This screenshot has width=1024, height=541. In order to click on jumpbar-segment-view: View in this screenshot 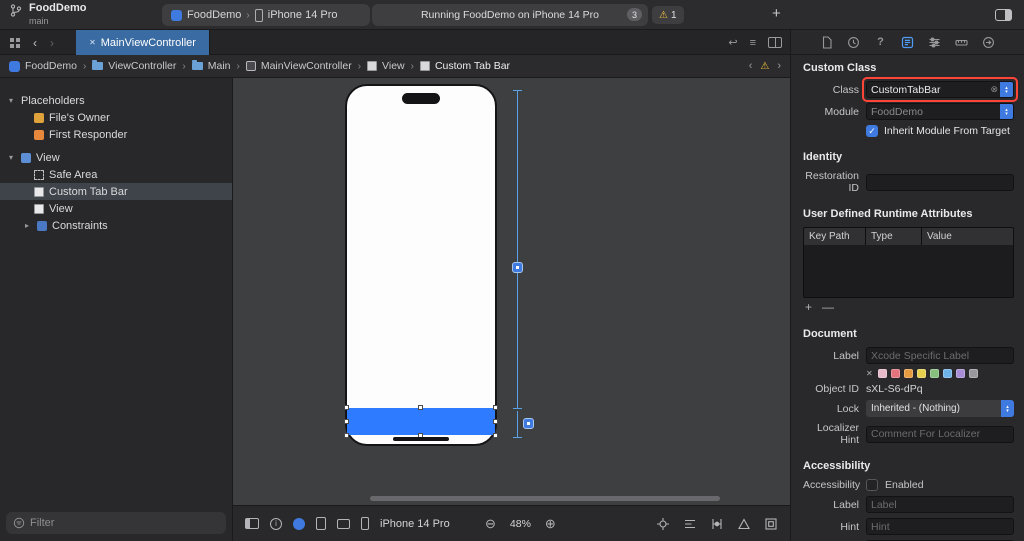, I will do `click(386, 66)`.